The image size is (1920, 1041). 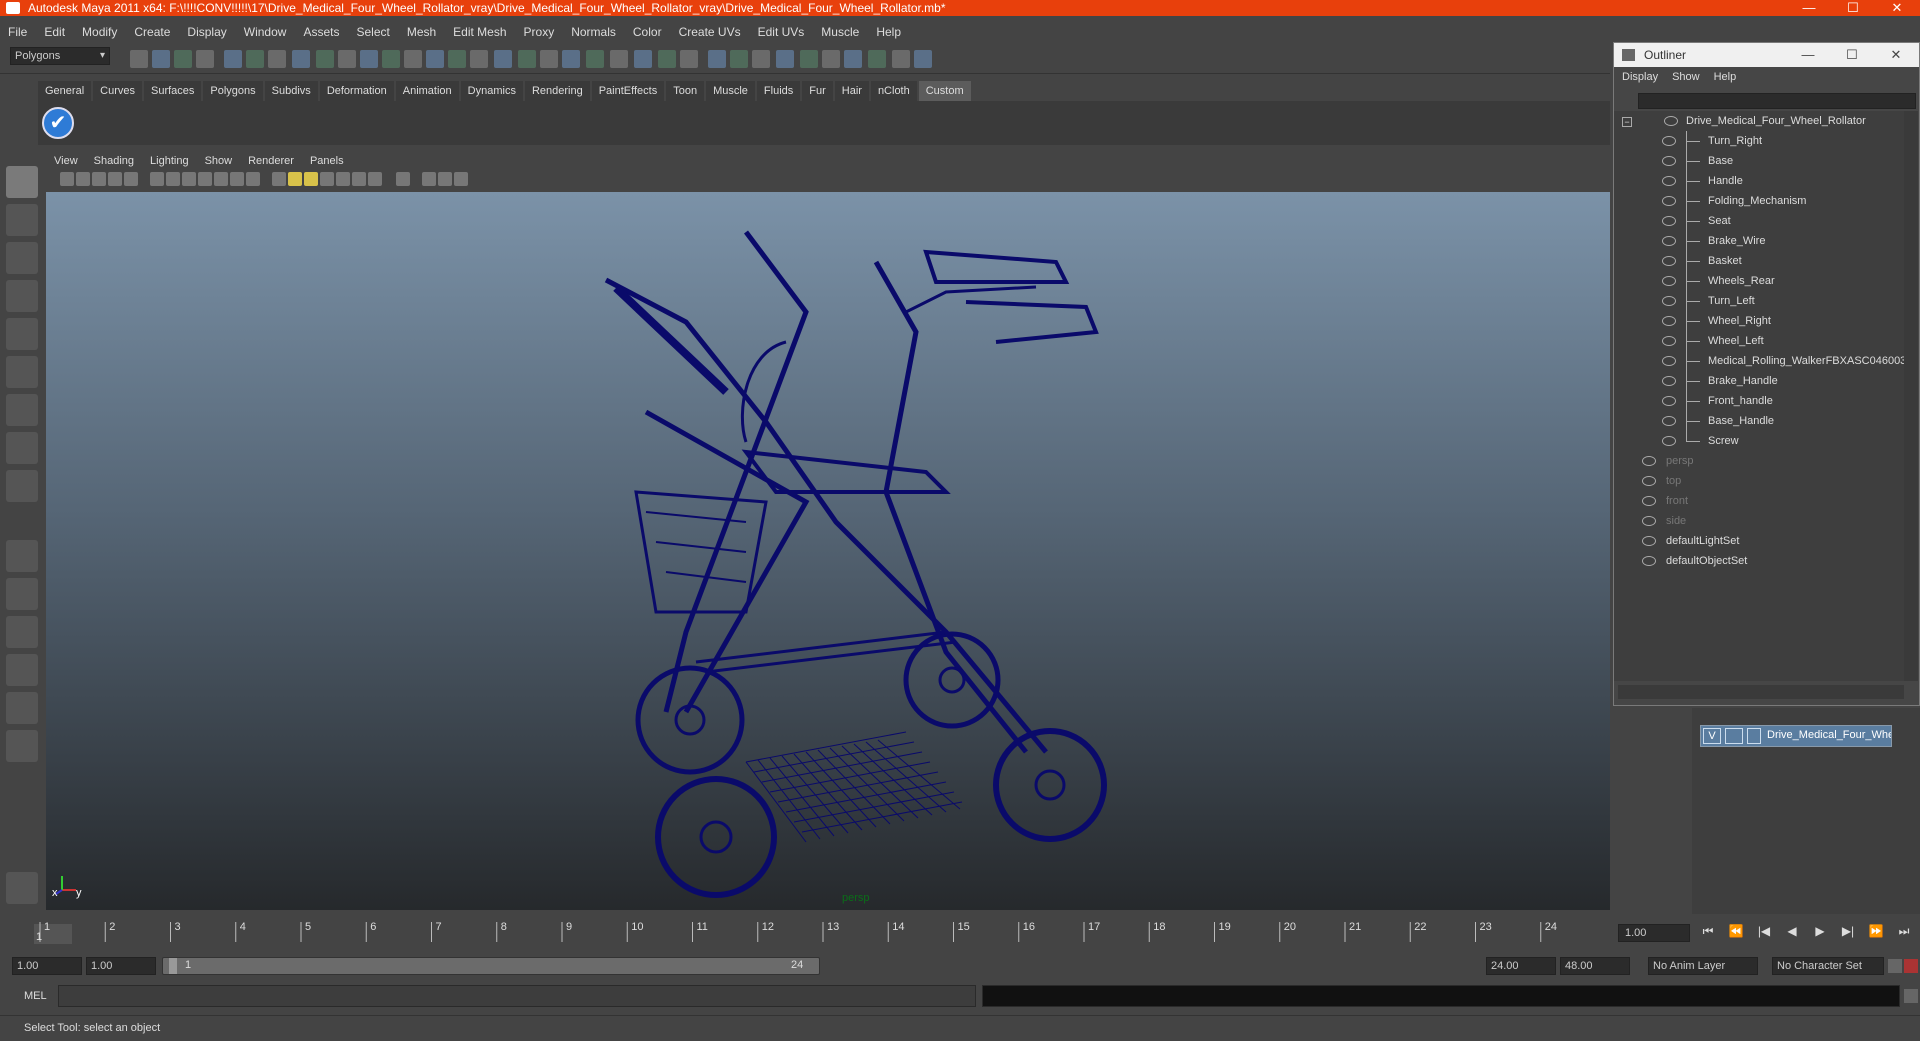 What do you see at coordinates (233, 59) in the screenshot?
I see `select-object-icon` at bounding box center [233, 59].